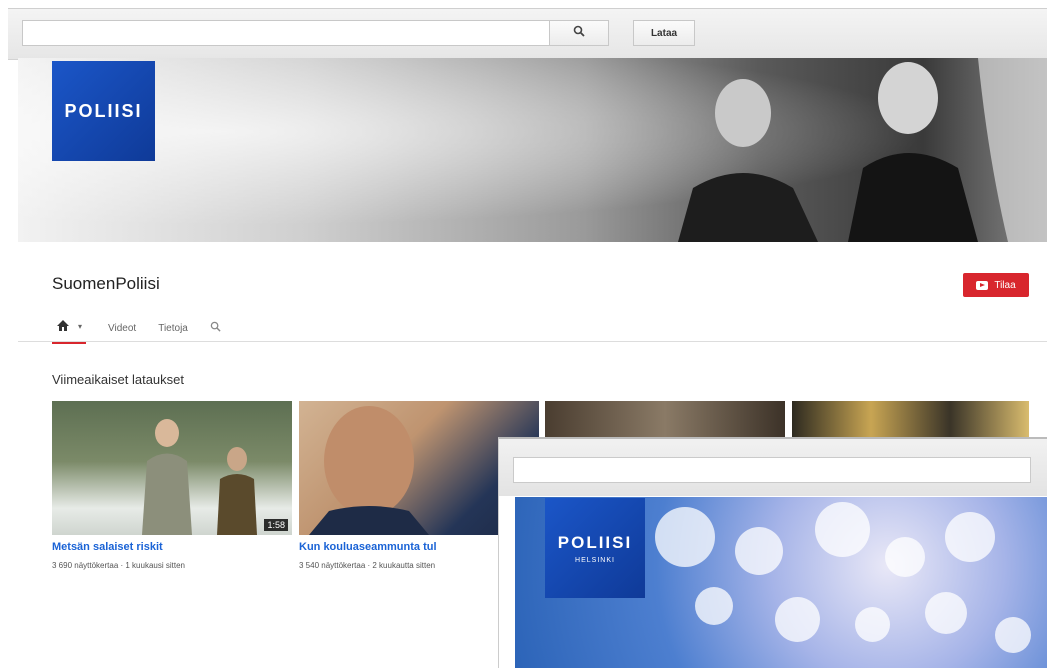 Image resolution: width=1047 pixels, height=668 pixels. What do you see at coordinates (215, 328) in the screenshot?
I see `channel-search-icon` at bounding box center [215, 328].